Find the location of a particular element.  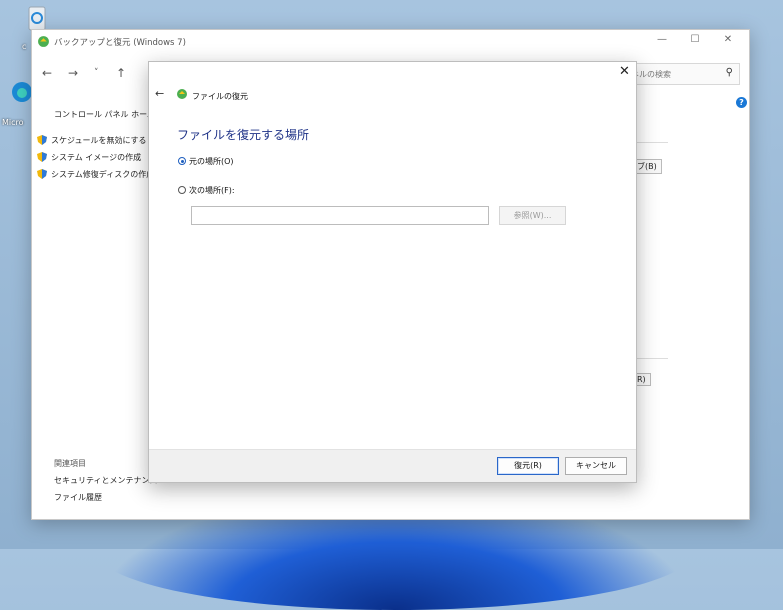

file-history-link: ファイル履歴 is located at coordinates (78, 497).